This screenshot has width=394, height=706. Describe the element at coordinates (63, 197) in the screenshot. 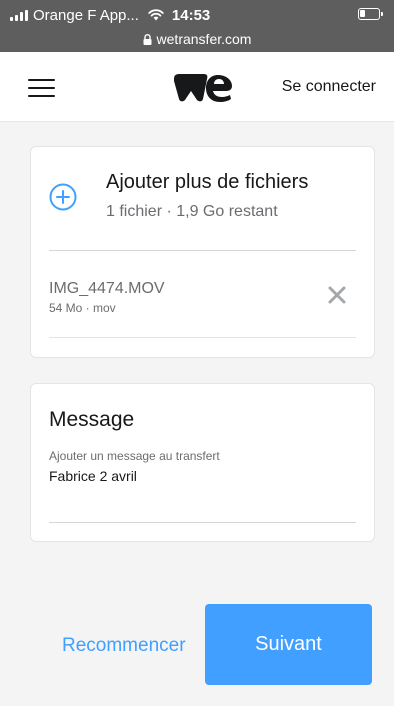

I see `plus-circle-icon` at that location.